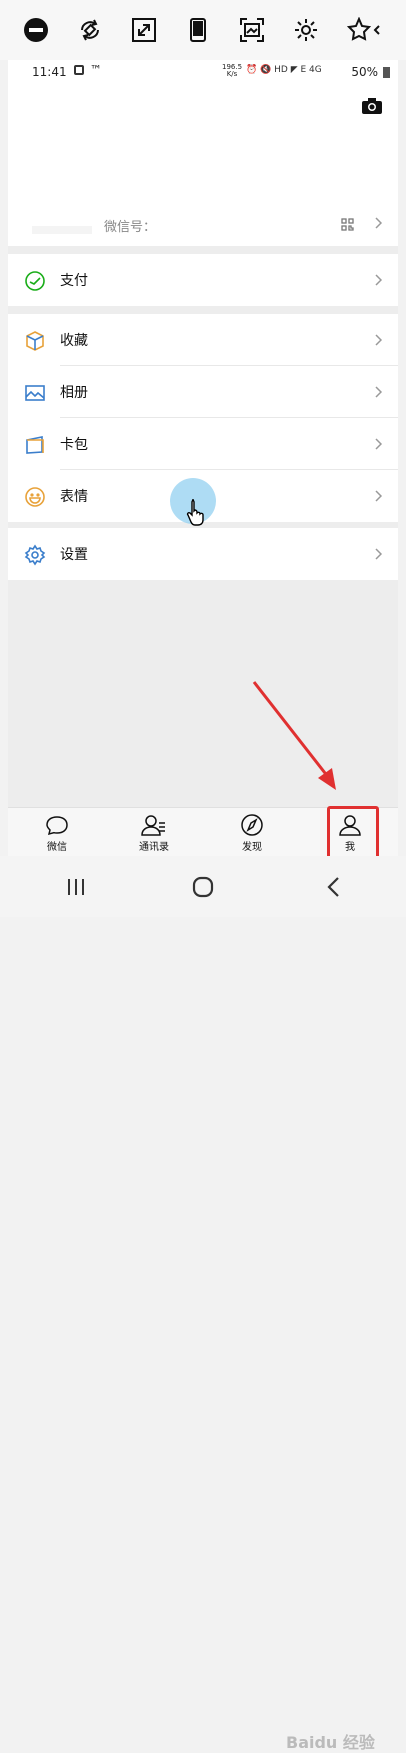 The image size is (406, 1753). I want to click on qr-code-icon, so click(347, 225).